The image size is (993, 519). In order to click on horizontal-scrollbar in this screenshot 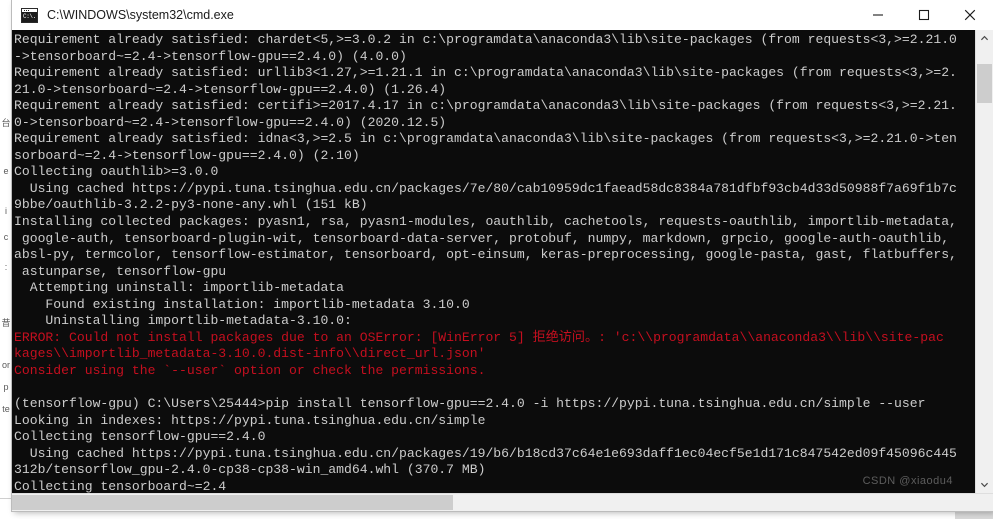, I will do `click(502, 502)`.